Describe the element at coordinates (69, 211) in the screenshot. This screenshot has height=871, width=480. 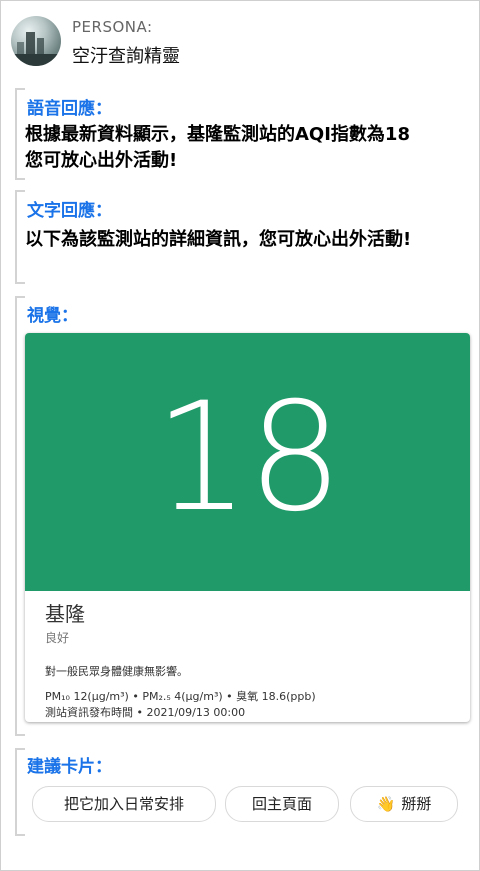
I see `text-section-title: 文字回應：` at that location.